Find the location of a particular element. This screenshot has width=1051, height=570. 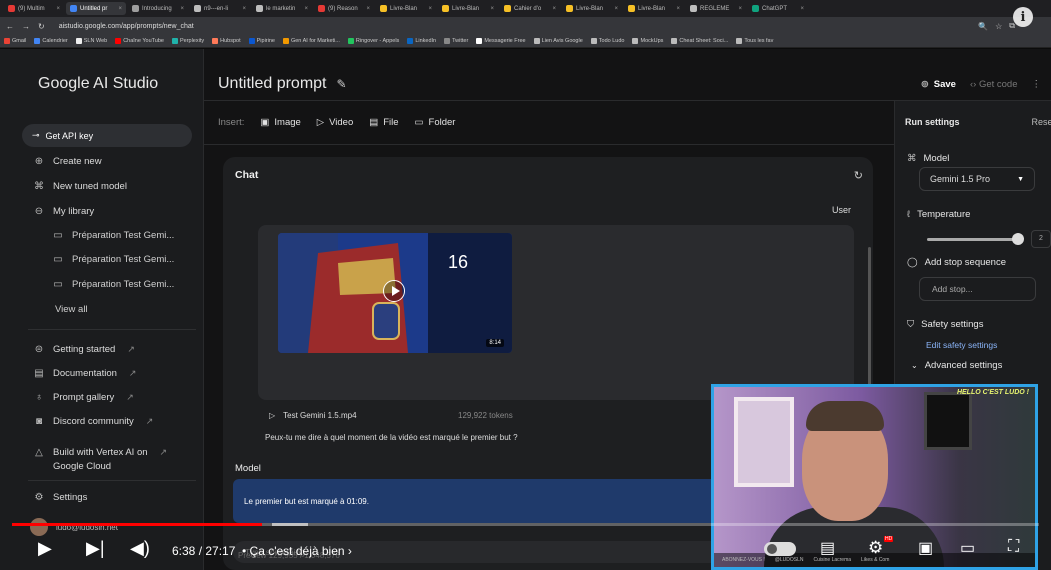

insert-folder-button: ▭ Folder is located at coordinates (435, 122).